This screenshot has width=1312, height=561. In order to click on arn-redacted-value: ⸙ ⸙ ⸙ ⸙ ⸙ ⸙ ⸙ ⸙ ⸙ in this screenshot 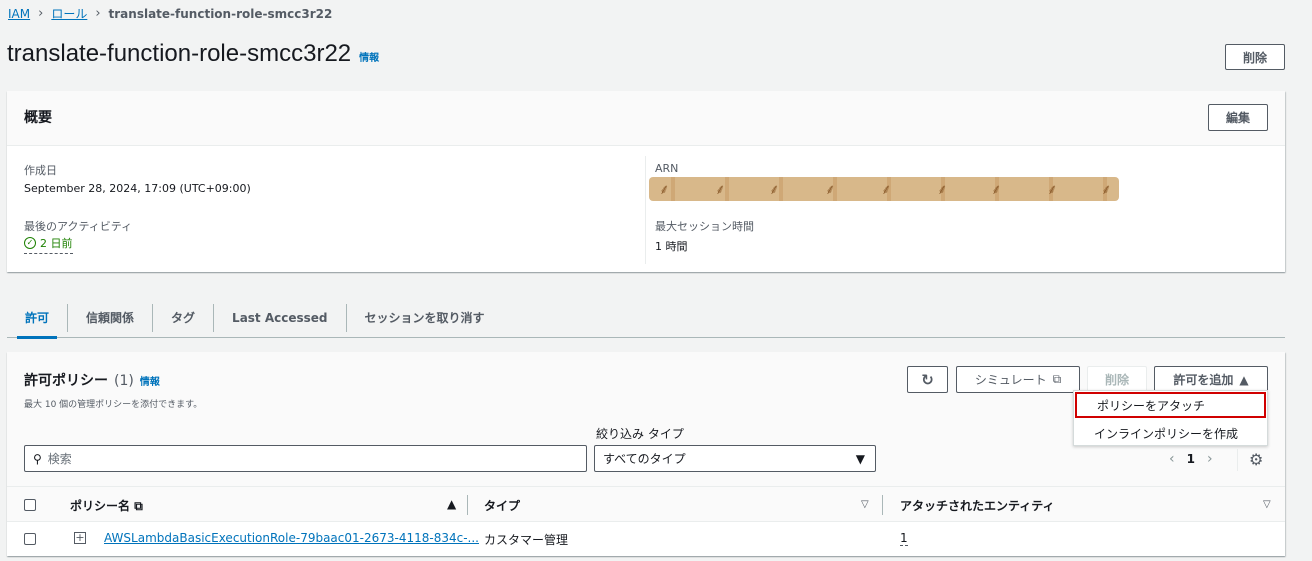, I will do `click(884, 189)`.